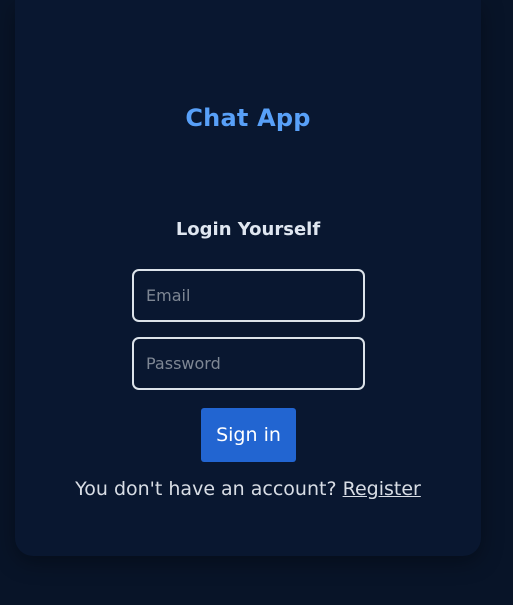 The height and width of the screenshot is (605, 513). I want to click on login-heading: Login Yourself, so click(248, 229).